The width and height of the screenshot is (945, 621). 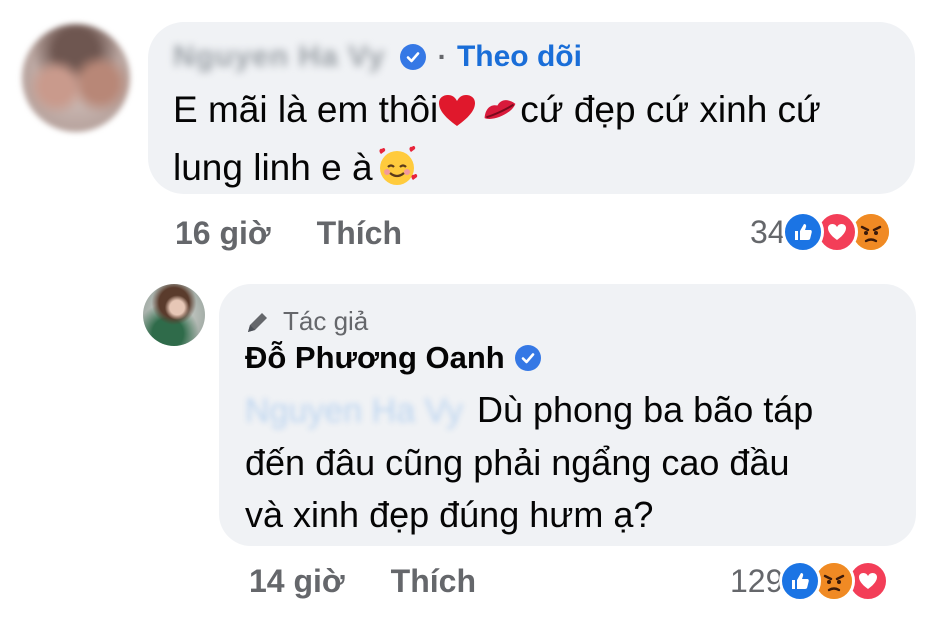 I want to click on reaction-summary: 129, so click(x=810, y=581).